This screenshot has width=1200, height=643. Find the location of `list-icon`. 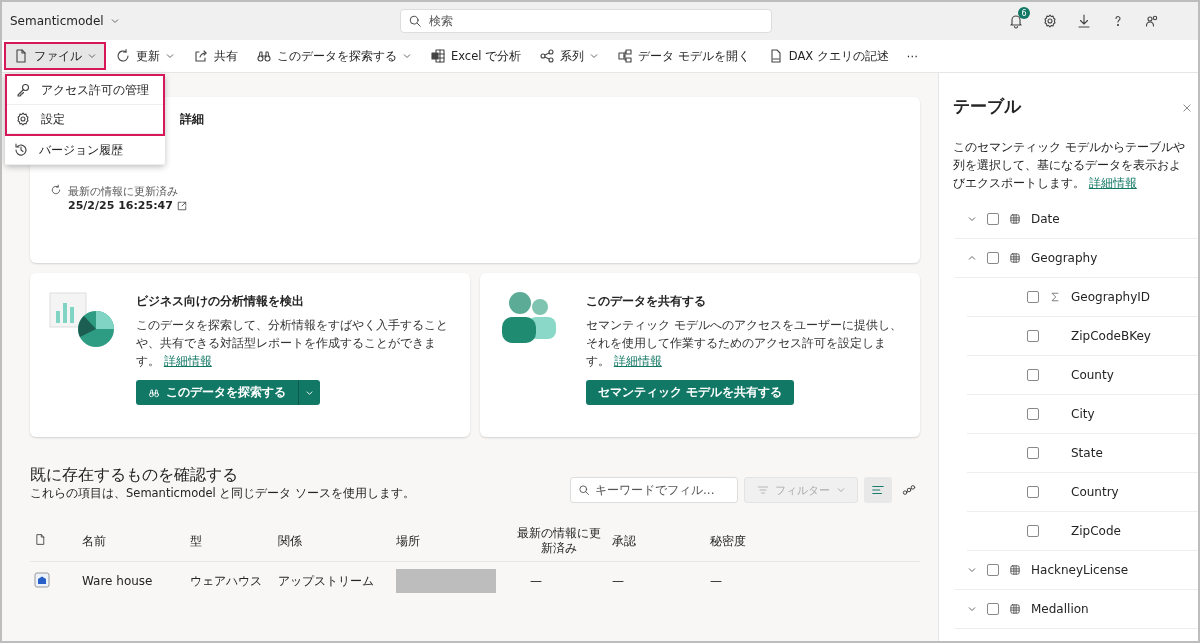

list-icon is located at coordinates (878, 490).